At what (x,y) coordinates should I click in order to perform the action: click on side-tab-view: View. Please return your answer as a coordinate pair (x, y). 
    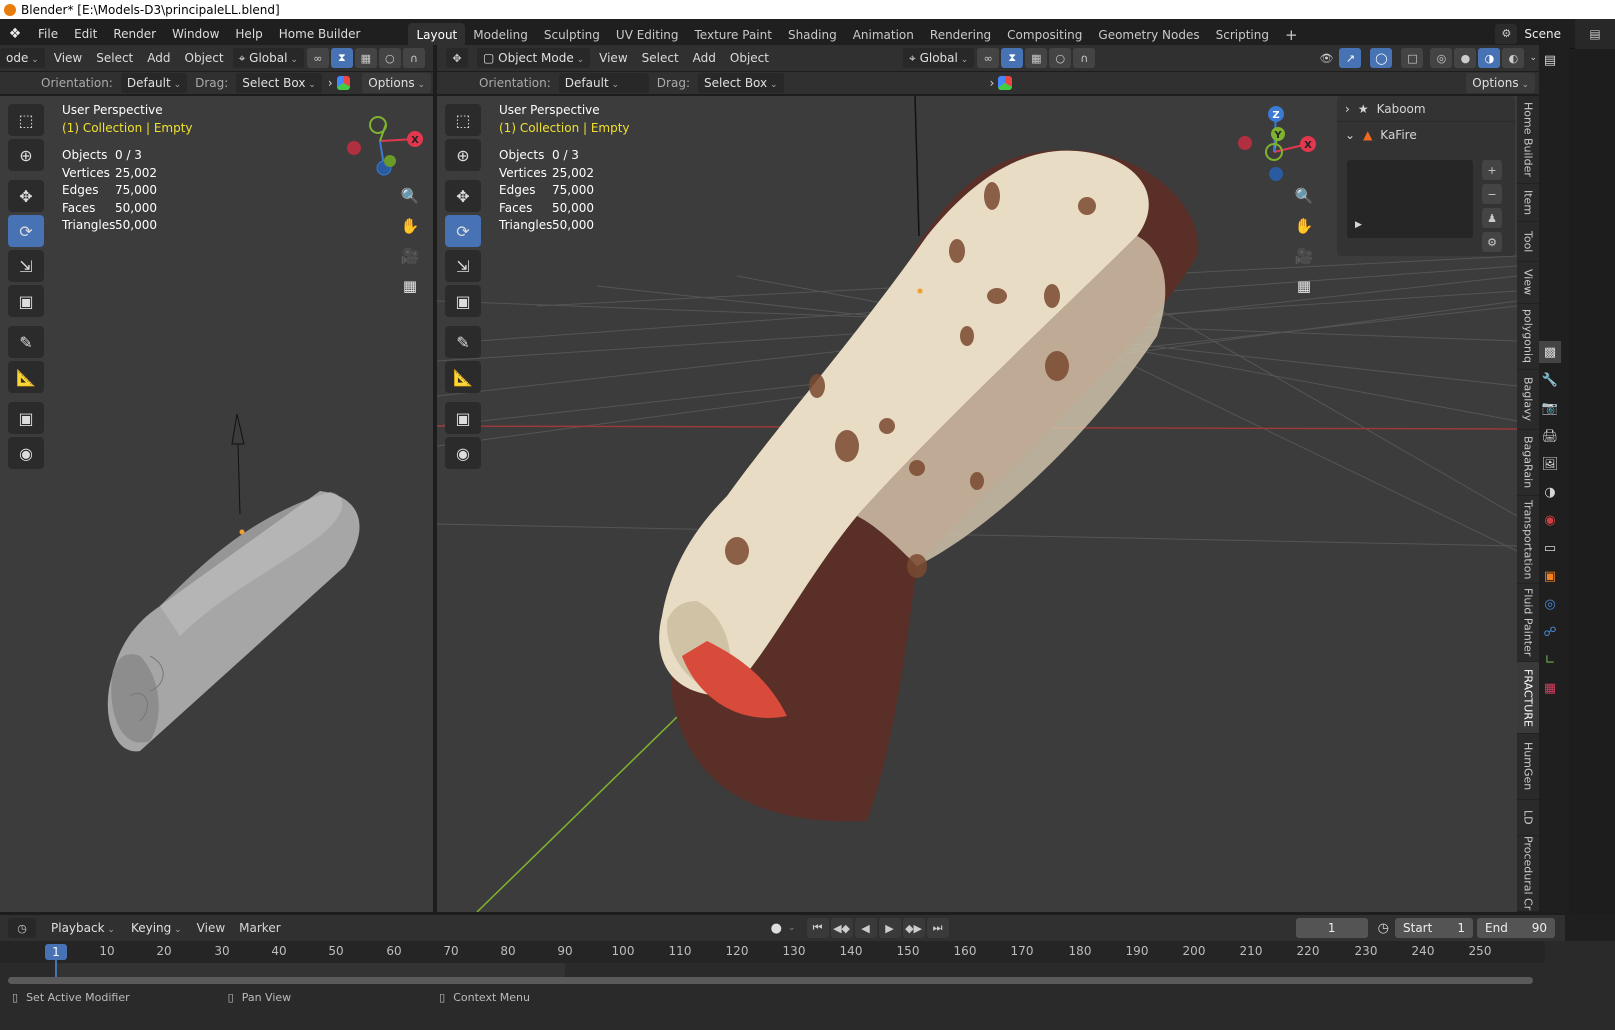
    Looking at the image, I should click on (1528, 283).